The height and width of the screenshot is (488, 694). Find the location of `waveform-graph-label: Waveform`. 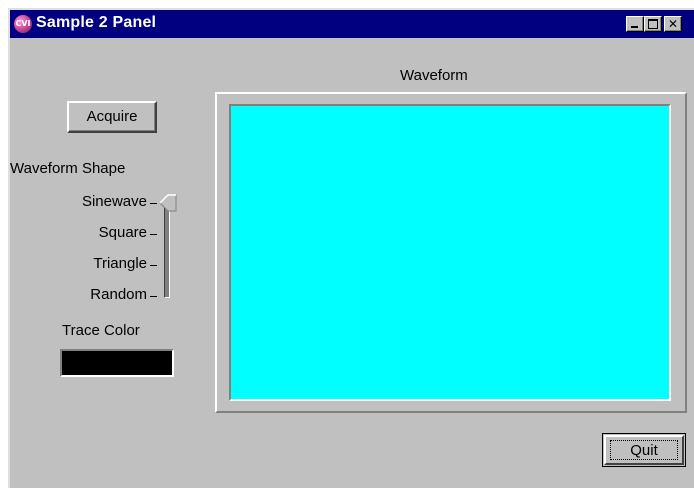

waveform-graph-label: Waveform is located at coordinates (434, 75).